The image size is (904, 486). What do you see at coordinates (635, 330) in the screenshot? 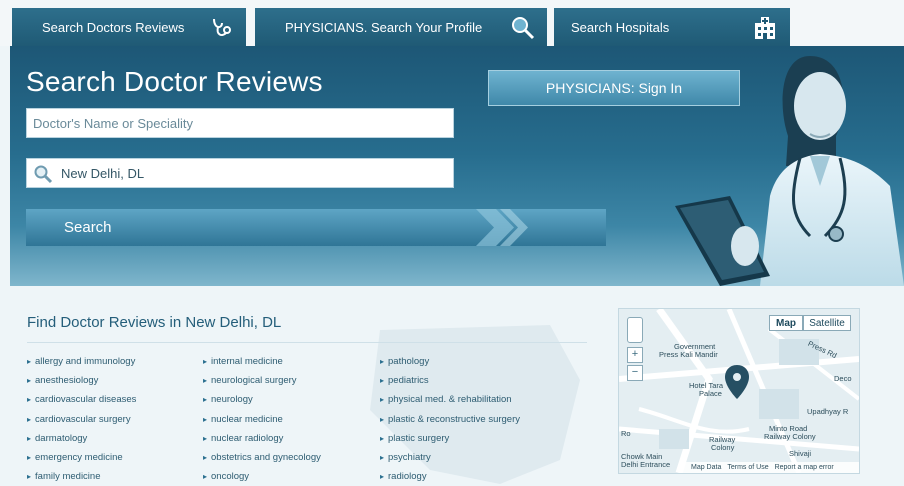
I see `street-view-pegman-icon` at bounding box center [635, 330].